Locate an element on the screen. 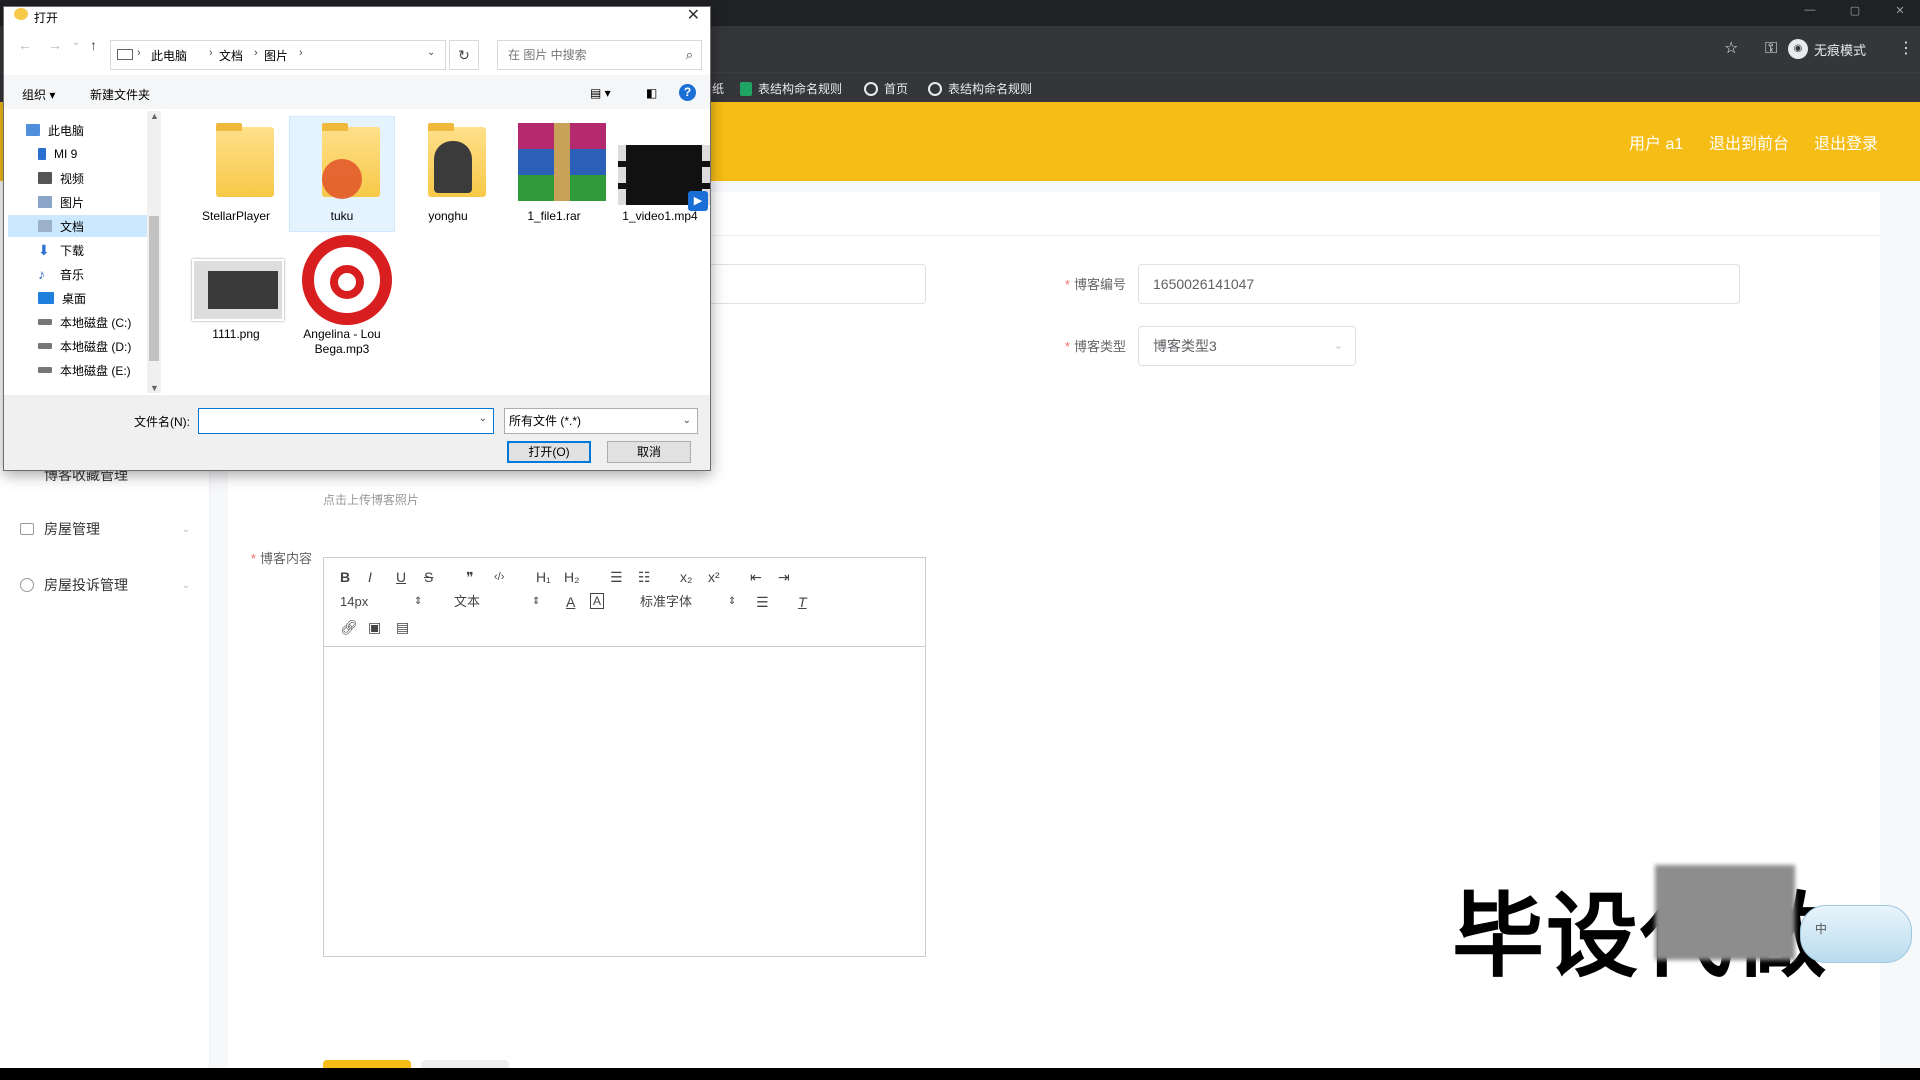  address-bar: › 此电脑 › 文档 › 图片 › ⌄ is located at coordinates (278, 55).